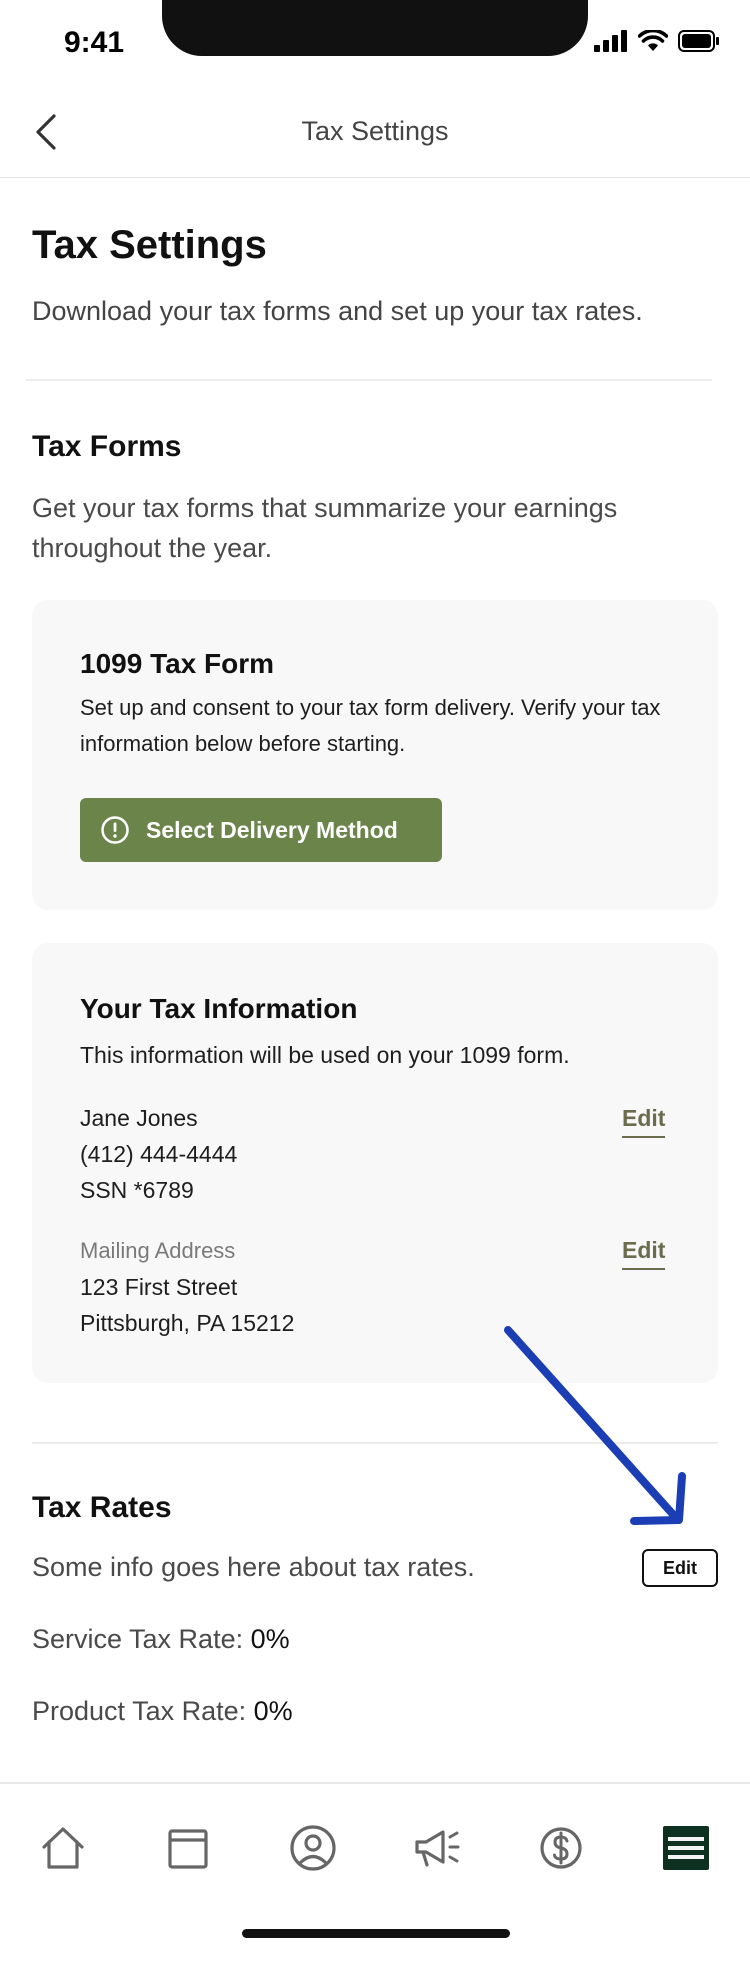 The height and width of the screenshot is (1962, 750). I want to click on service-tax-rate-label: Service Tax Rate:, so click(141, 1639).